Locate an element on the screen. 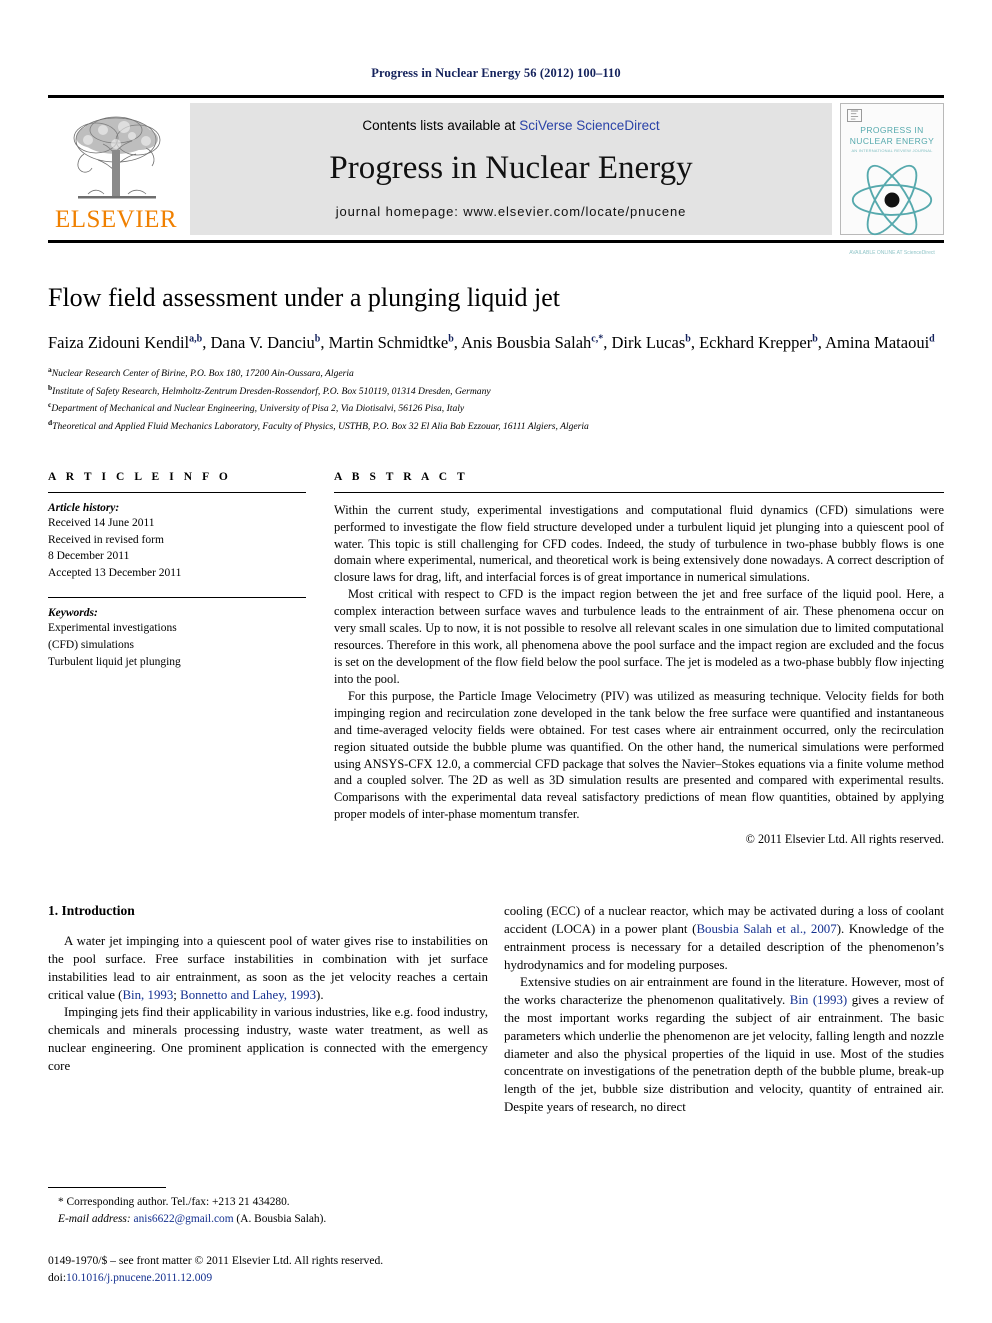 The height and width of the screenshot is (1323, 992). article-history-item: Received in revised form is located at coordinates (106, 539).